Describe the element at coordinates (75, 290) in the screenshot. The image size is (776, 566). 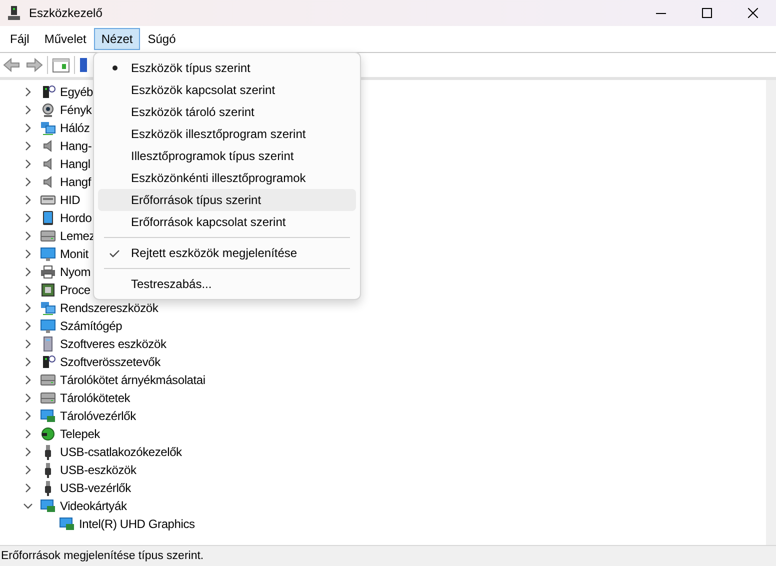
I see `tree-item: Proce` at that location.